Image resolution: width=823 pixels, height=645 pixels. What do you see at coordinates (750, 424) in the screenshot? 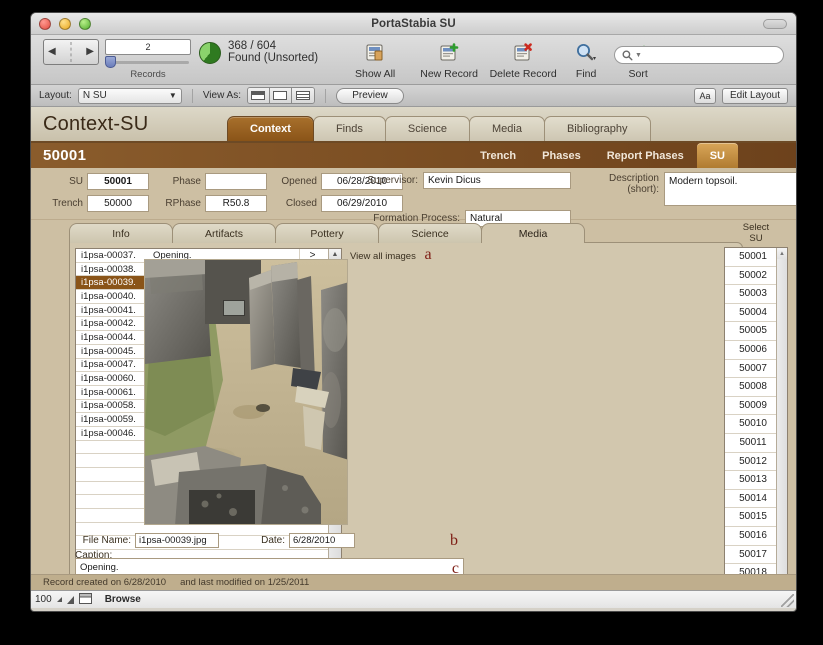
I see `select-su-item: 50010` at bounding box center [750, 424].